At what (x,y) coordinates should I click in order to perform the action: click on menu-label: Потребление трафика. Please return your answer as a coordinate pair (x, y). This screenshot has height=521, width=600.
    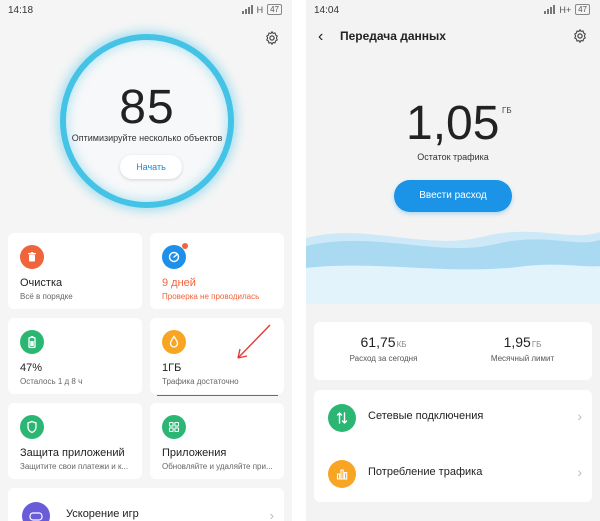
    Looking at the image, I should click on (425, 472).